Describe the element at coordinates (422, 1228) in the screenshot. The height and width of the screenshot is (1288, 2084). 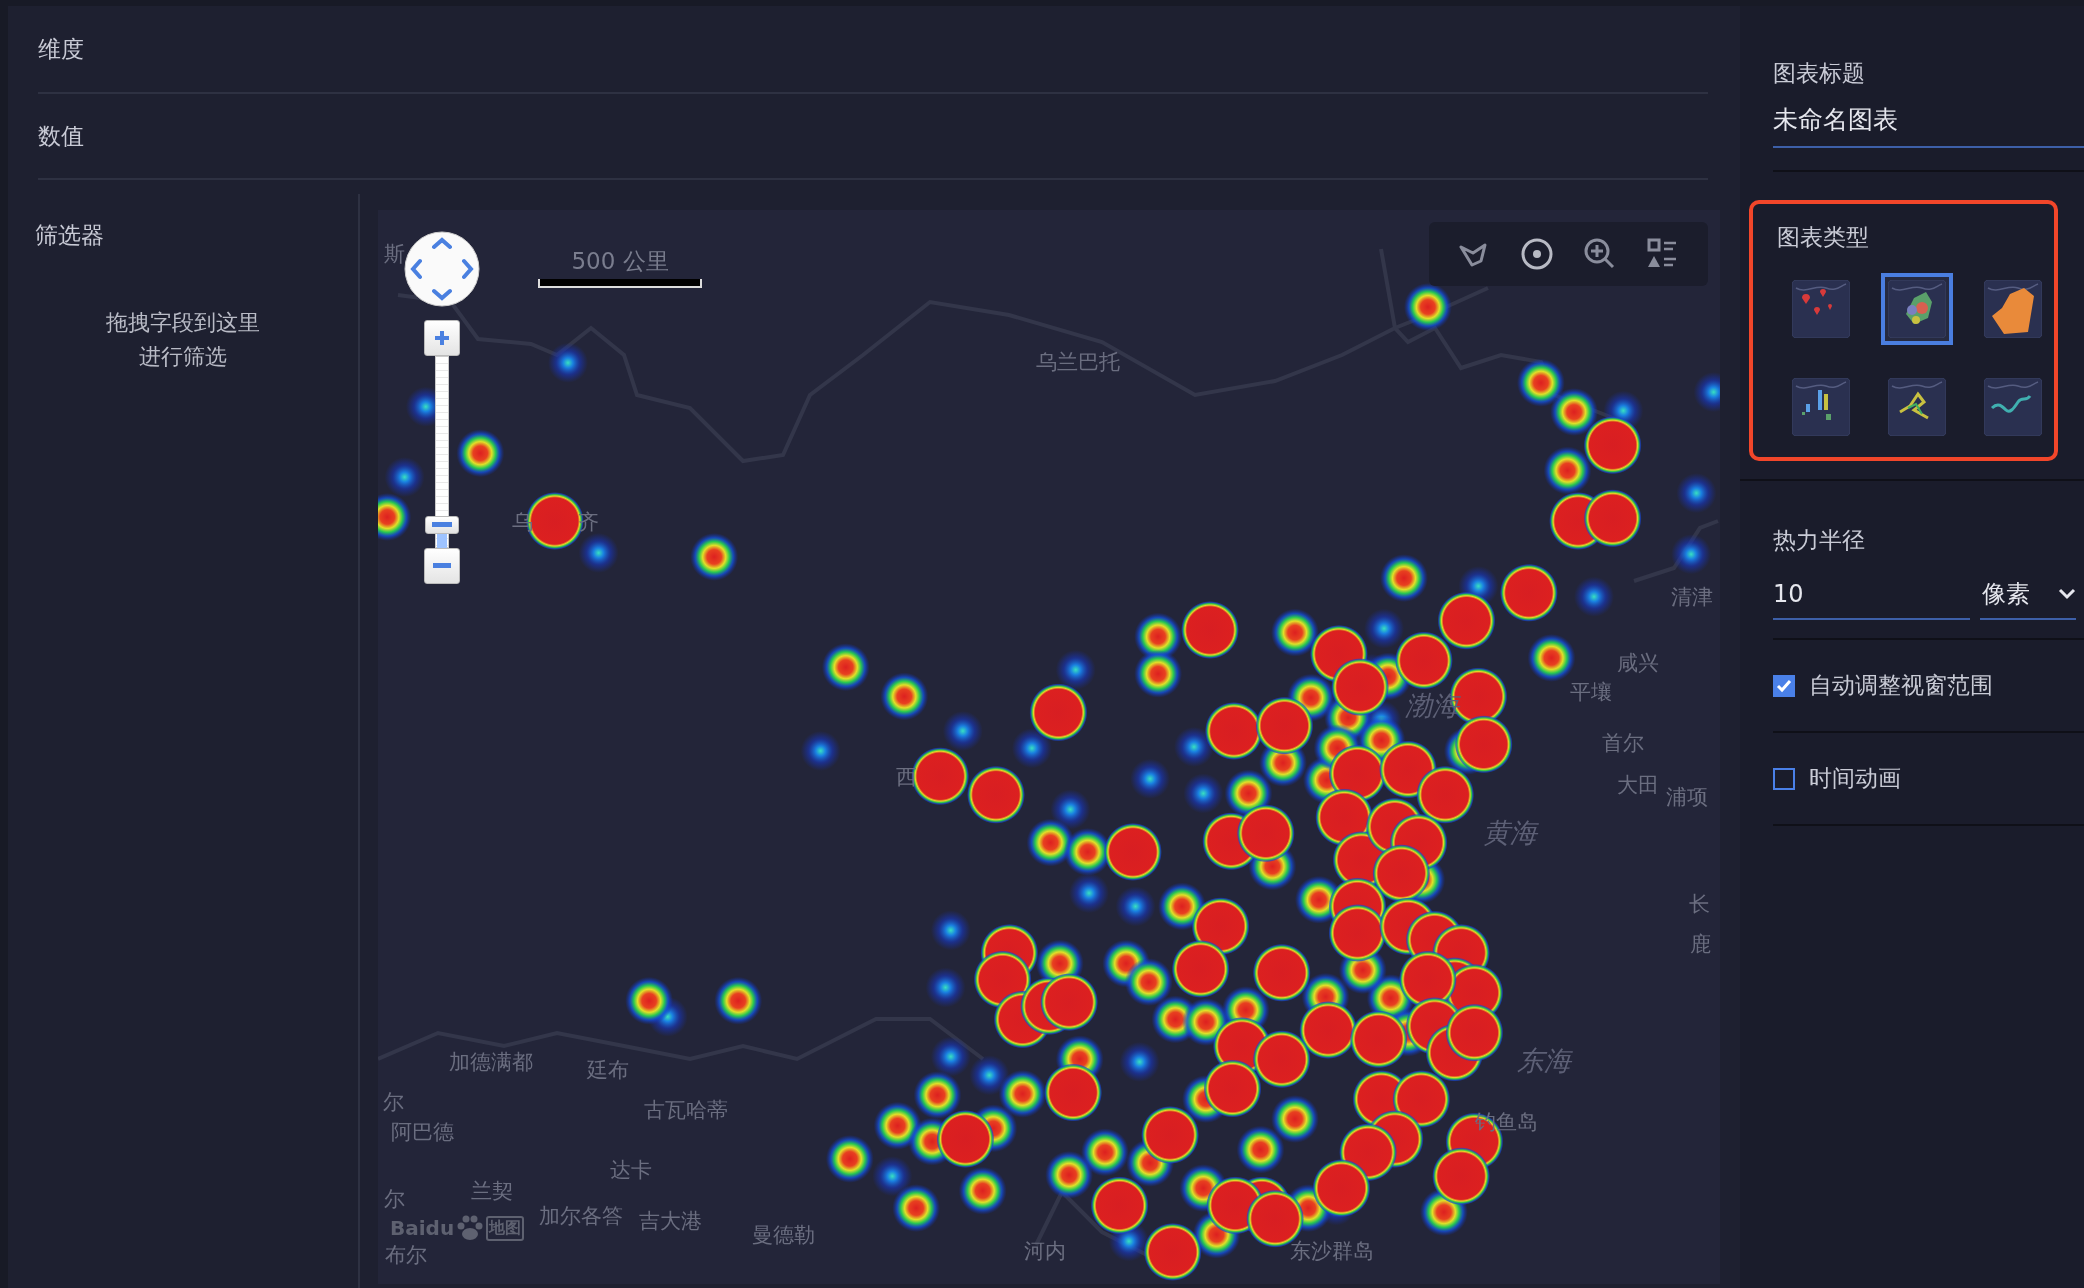
I see `logo-text: Baidu` at that location.